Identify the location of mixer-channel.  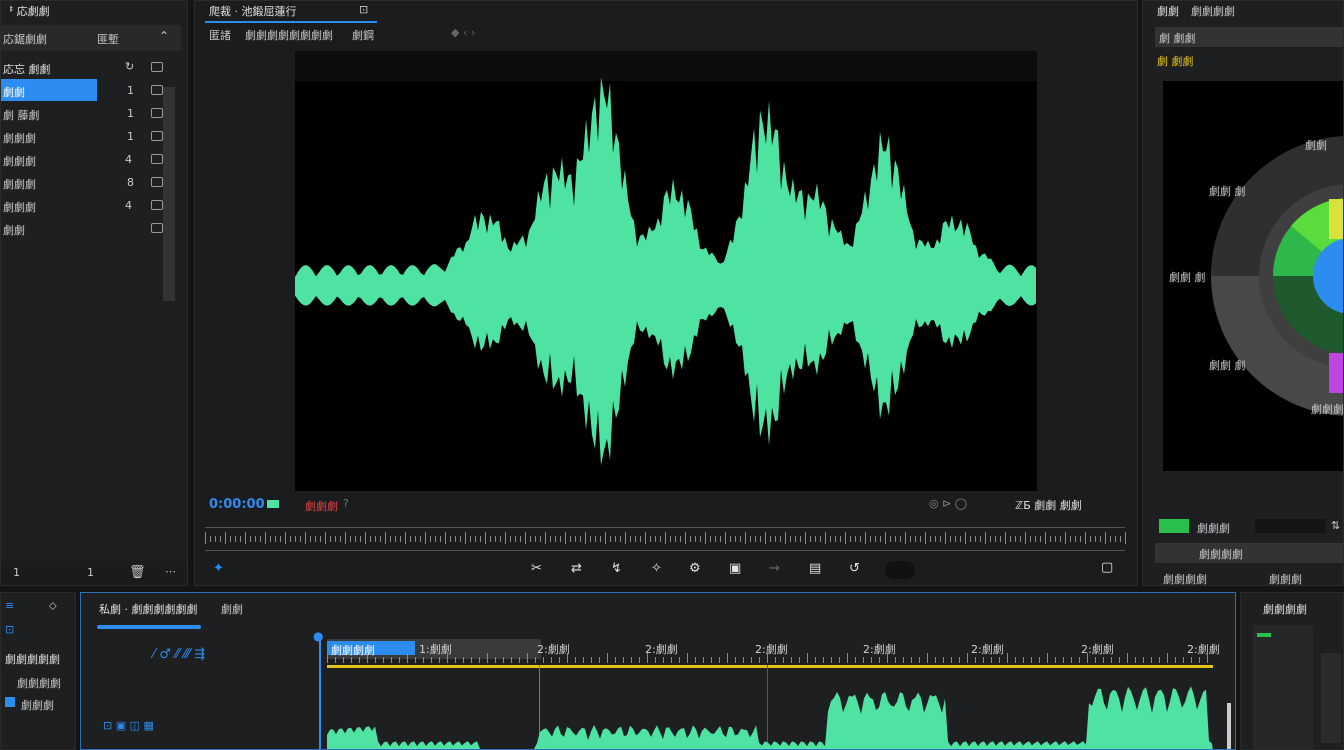
(1283, 687).